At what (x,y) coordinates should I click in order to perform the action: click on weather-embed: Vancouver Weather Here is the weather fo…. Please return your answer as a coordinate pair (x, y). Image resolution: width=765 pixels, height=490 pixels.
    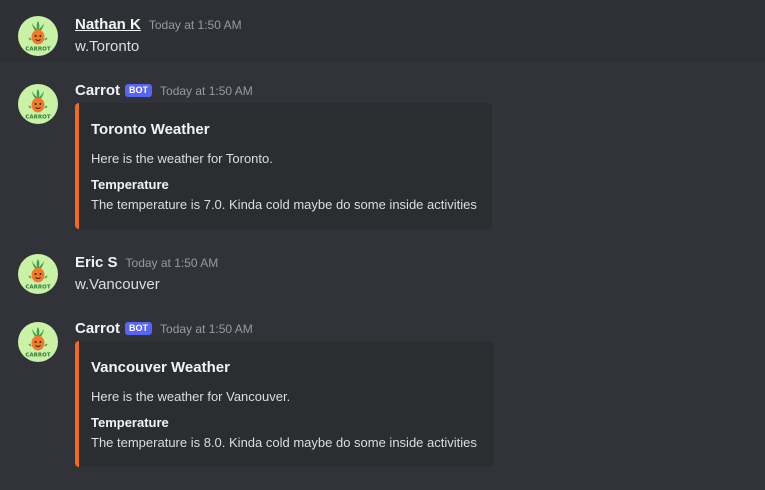
    Looking at the image, I should click on (284, 404).